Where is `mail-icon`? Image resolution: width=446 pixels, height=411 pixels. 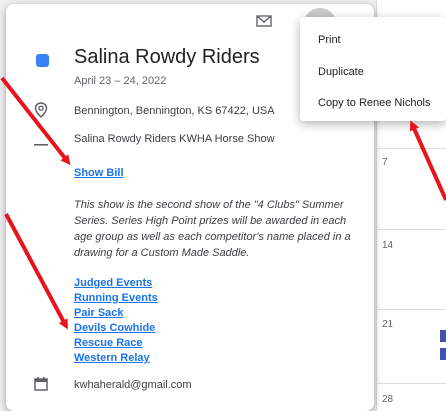 mail-icon is located at coordinates (264, 21).